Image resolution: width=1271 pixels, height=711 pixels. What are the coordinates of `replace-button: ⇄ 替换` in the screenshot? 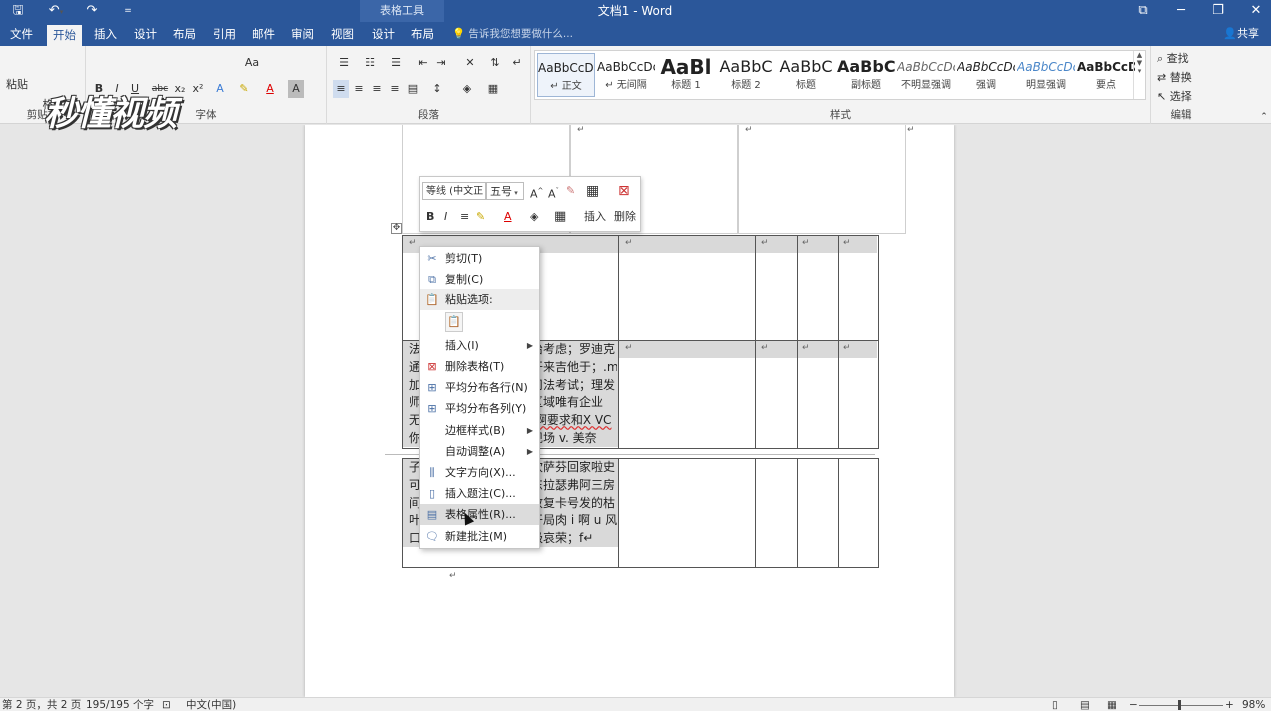 It's located at (1182, 78).